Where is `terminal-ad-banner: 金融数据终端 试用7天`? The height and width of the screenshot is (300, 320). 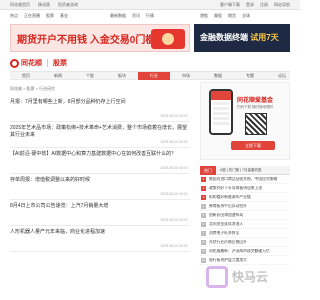
terminal-ad-banner: 金融数据终端 试用7天 is located at coordinates (242, 38).